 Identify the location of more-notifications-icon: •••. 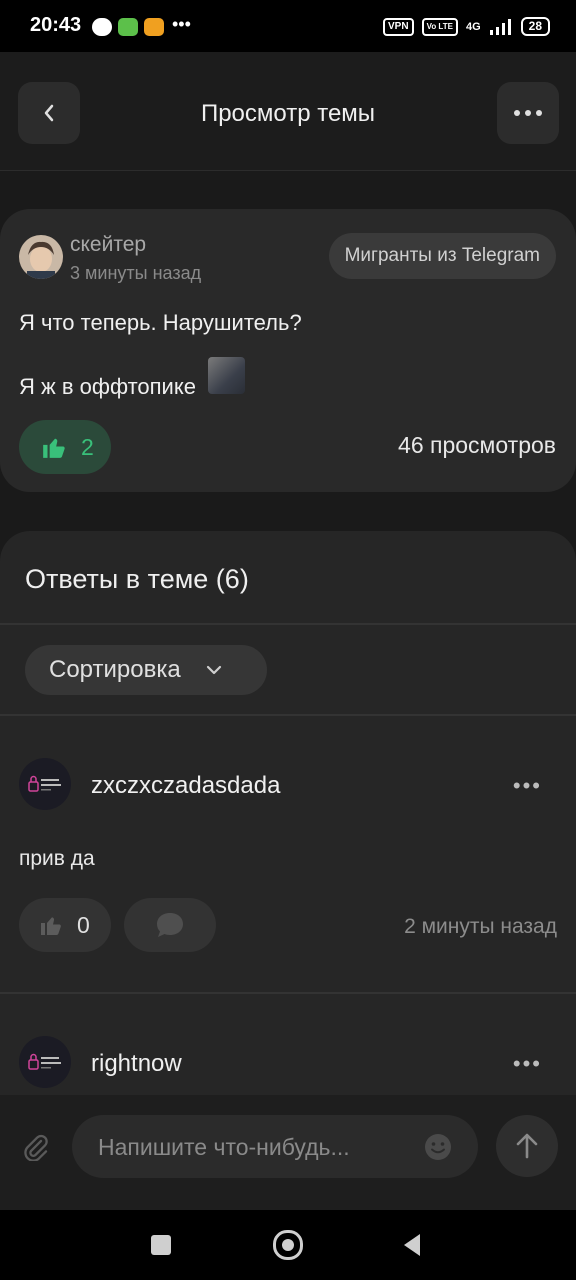
(181, 24).